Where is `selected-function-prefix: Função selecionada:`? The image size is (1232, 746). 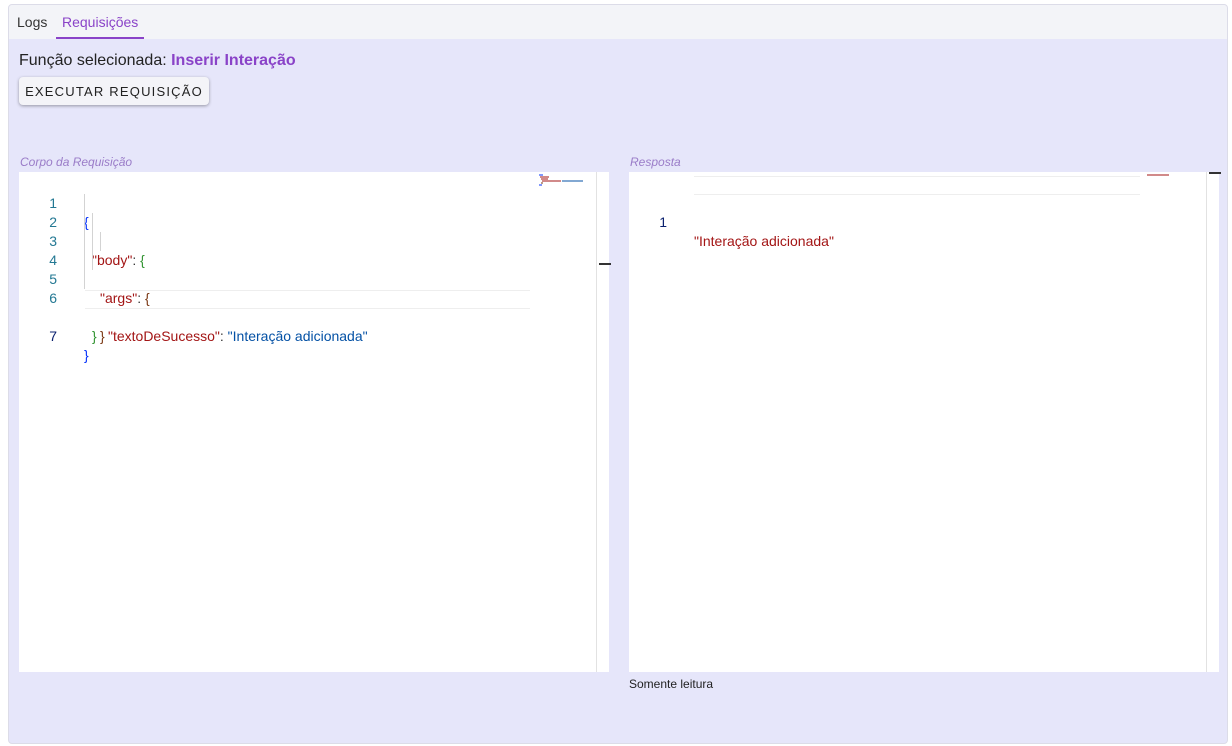
selected-function-prefix: Função selecionada: is located at coordinates (93, 60).